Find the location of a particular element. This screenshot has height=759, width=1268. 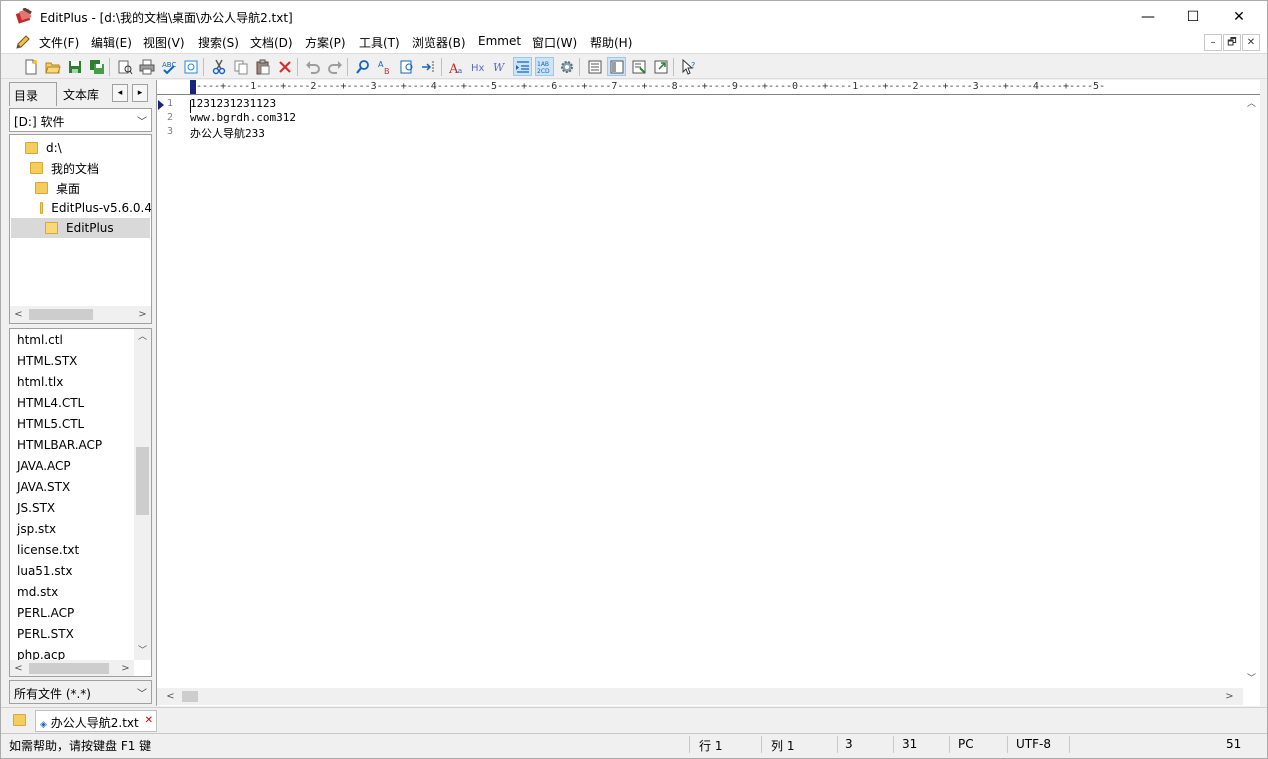

panel-directory-icon is located at coordinates (616, 66).